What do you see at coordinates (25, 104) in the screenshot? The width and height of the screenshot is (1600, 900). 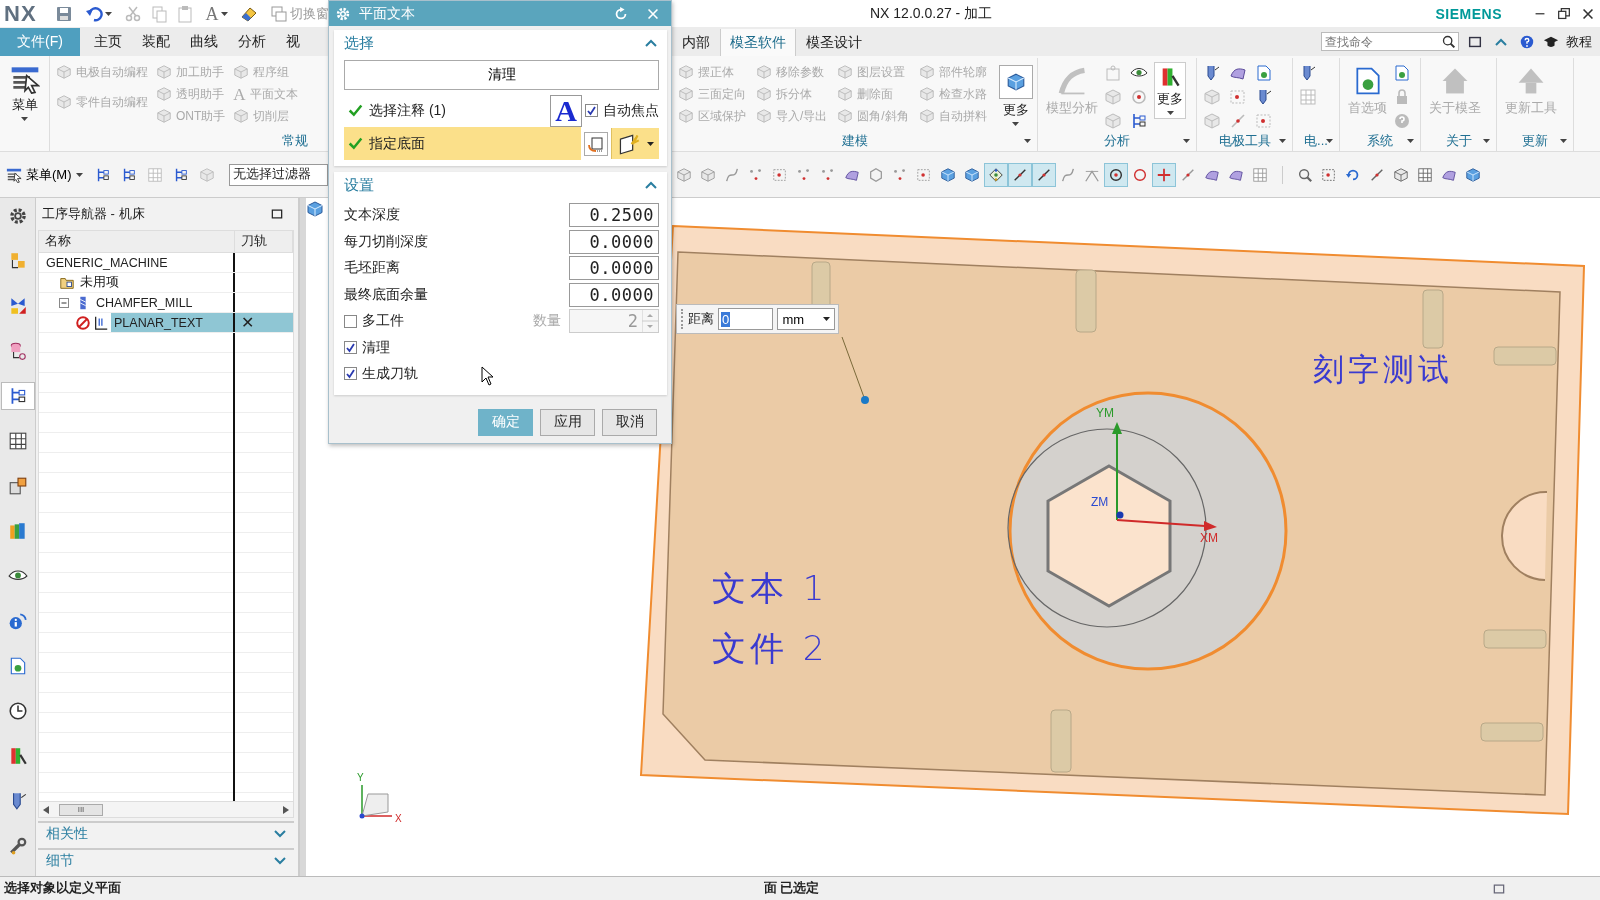 I see `menu-button: 菜单` at bounding box center [25, 104].